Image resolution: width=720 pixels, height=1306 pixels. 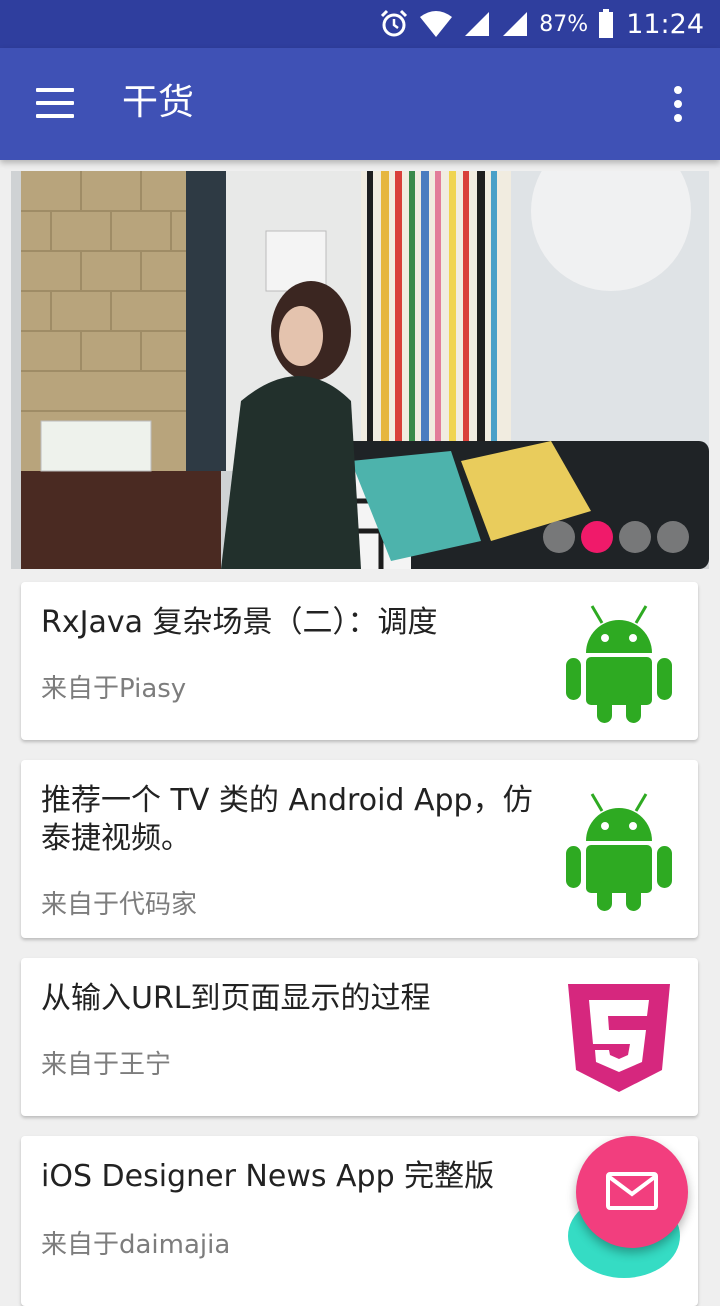 What do you see at coordinates (360, 104) in the screenshot?
I see `app-bar: 干货` at bounding box center [360, 104].